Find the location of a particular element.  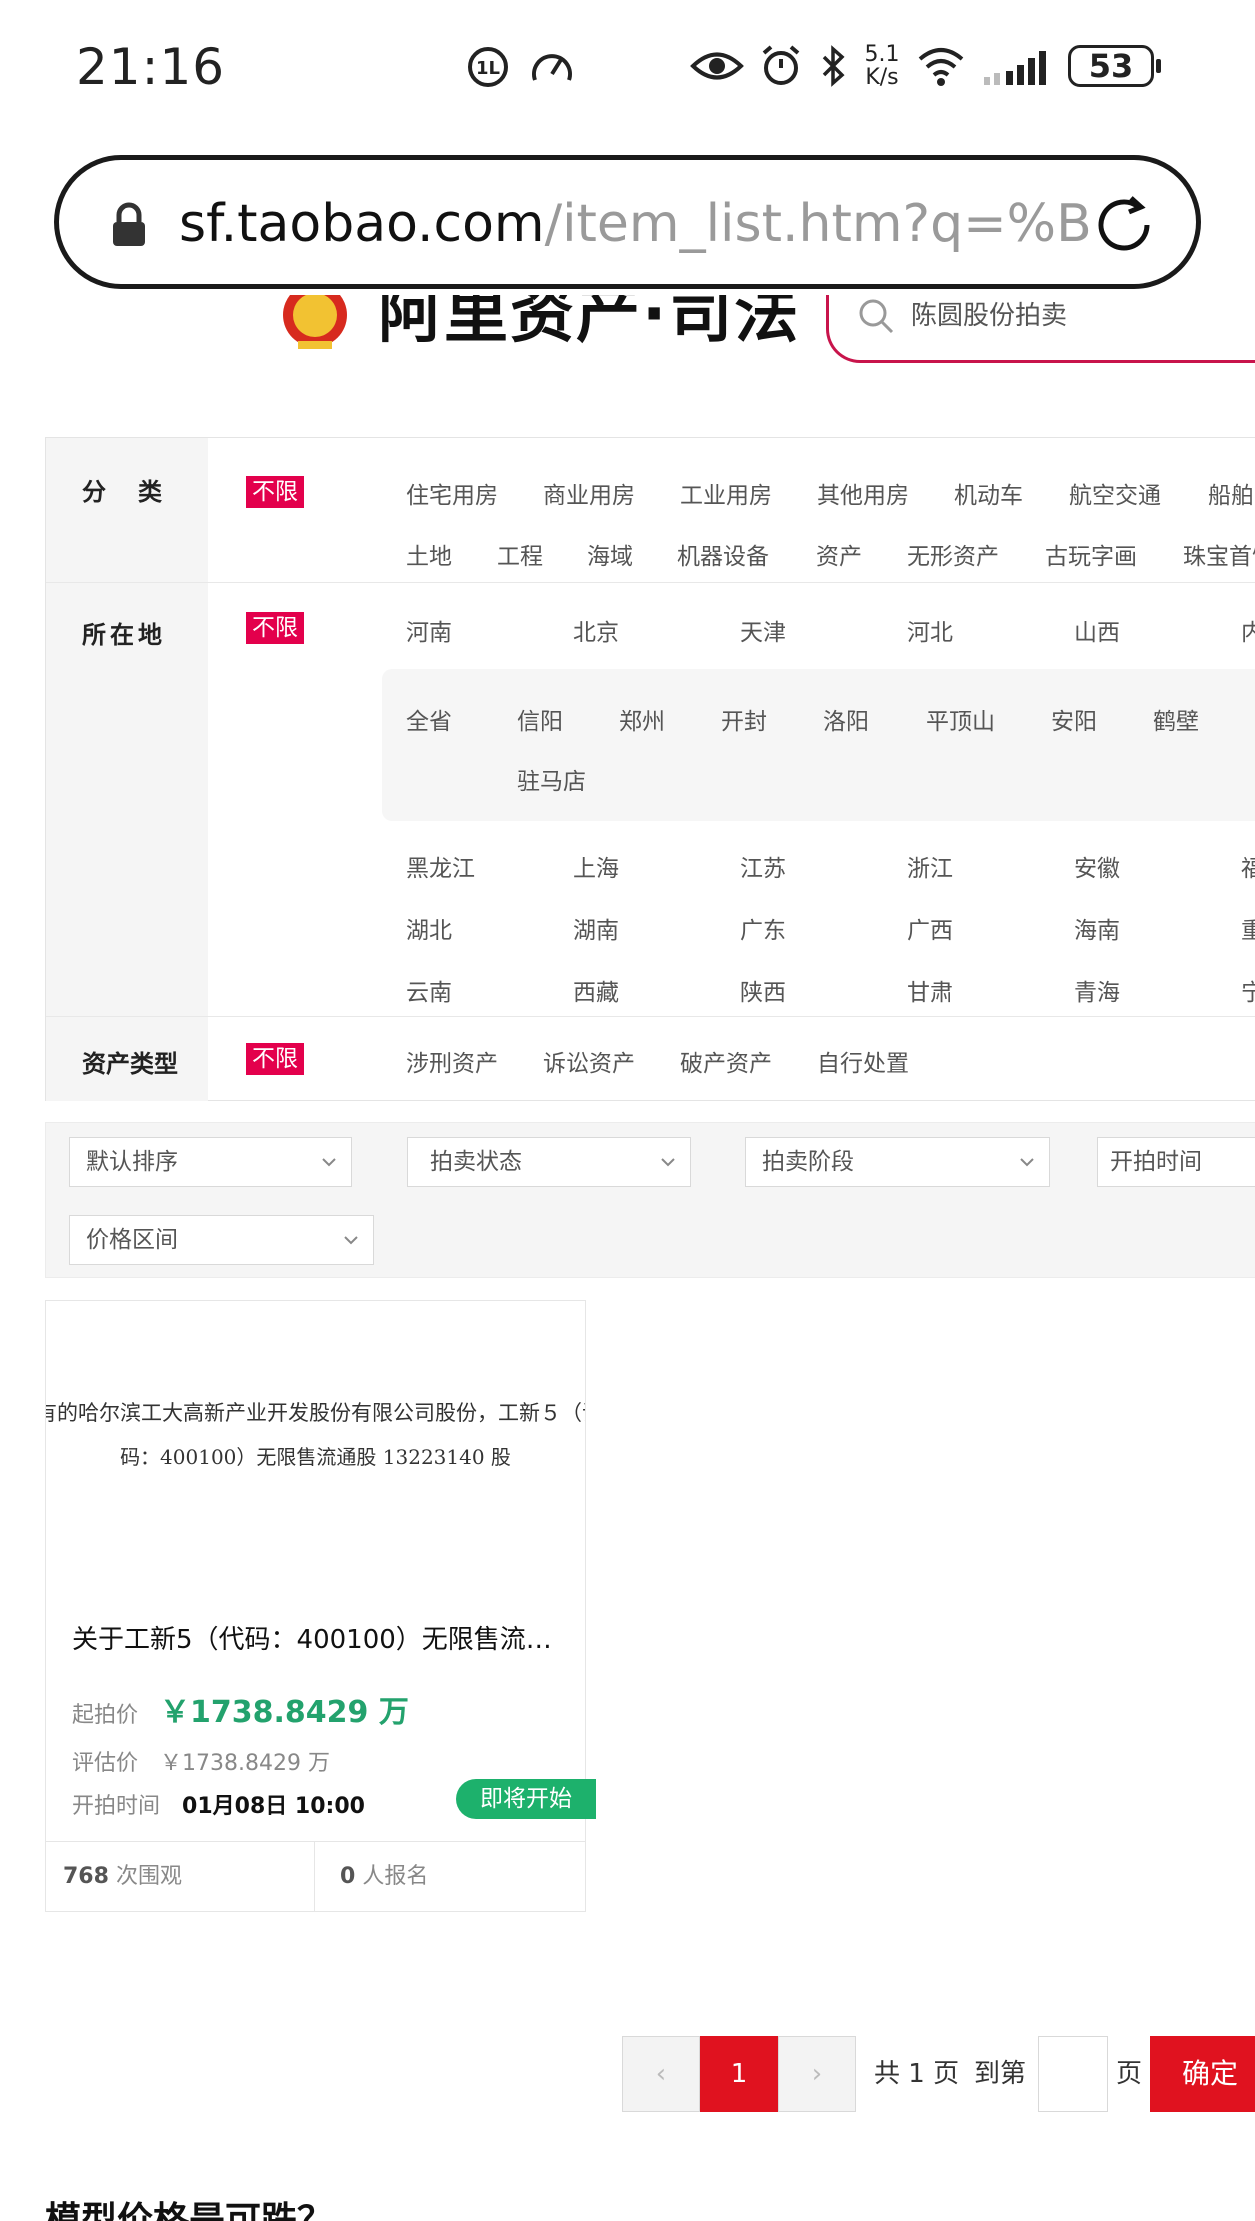

page-1-button: 1 is located at coordinates (739, 2074).